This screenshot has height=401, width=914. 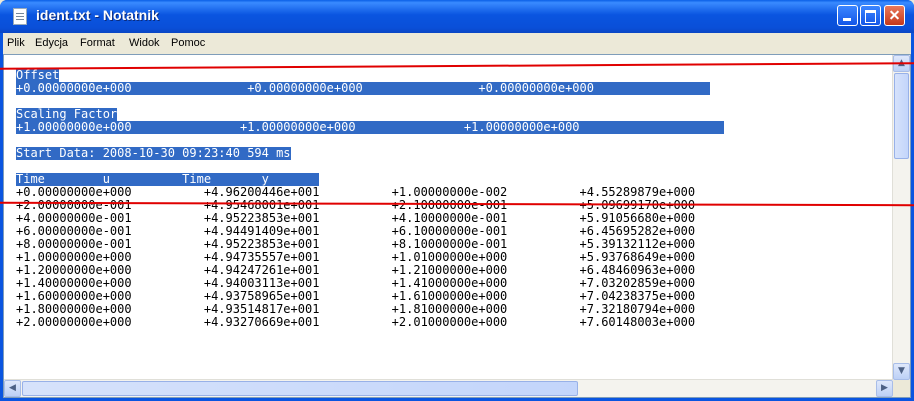 What do you see at coordinates (901, 371) in the screenshot?
I see `scroll-down-icon: ▼` at bounding box center [901, 371].